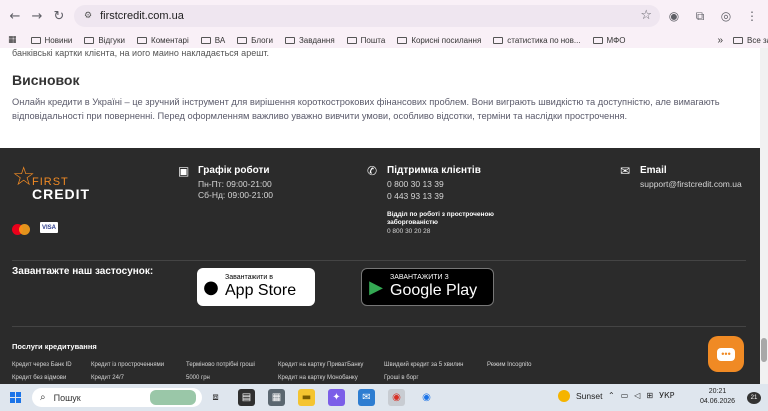 The height and width of the screenshot is (411, 768). Describe the element at coordinates (306, 397) in the screenshot. I see `file-explorer-icon: ▬` at that location.